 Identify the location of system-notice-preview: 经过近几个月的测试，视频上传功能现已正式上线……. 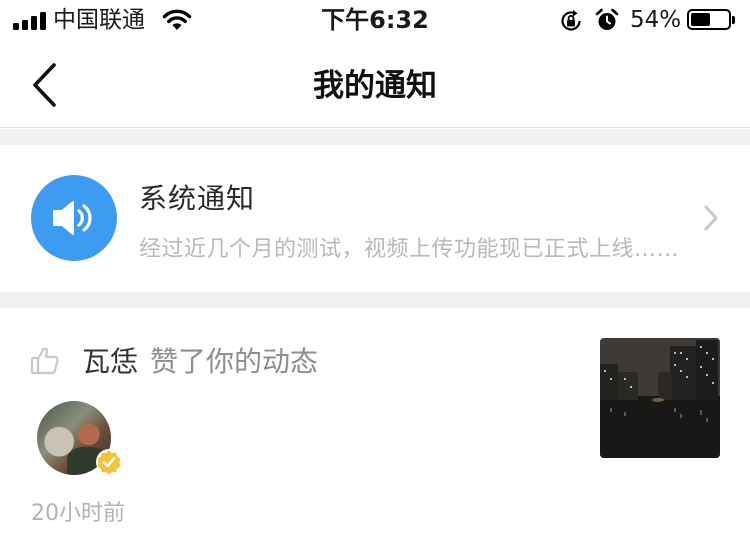
(409, 249).